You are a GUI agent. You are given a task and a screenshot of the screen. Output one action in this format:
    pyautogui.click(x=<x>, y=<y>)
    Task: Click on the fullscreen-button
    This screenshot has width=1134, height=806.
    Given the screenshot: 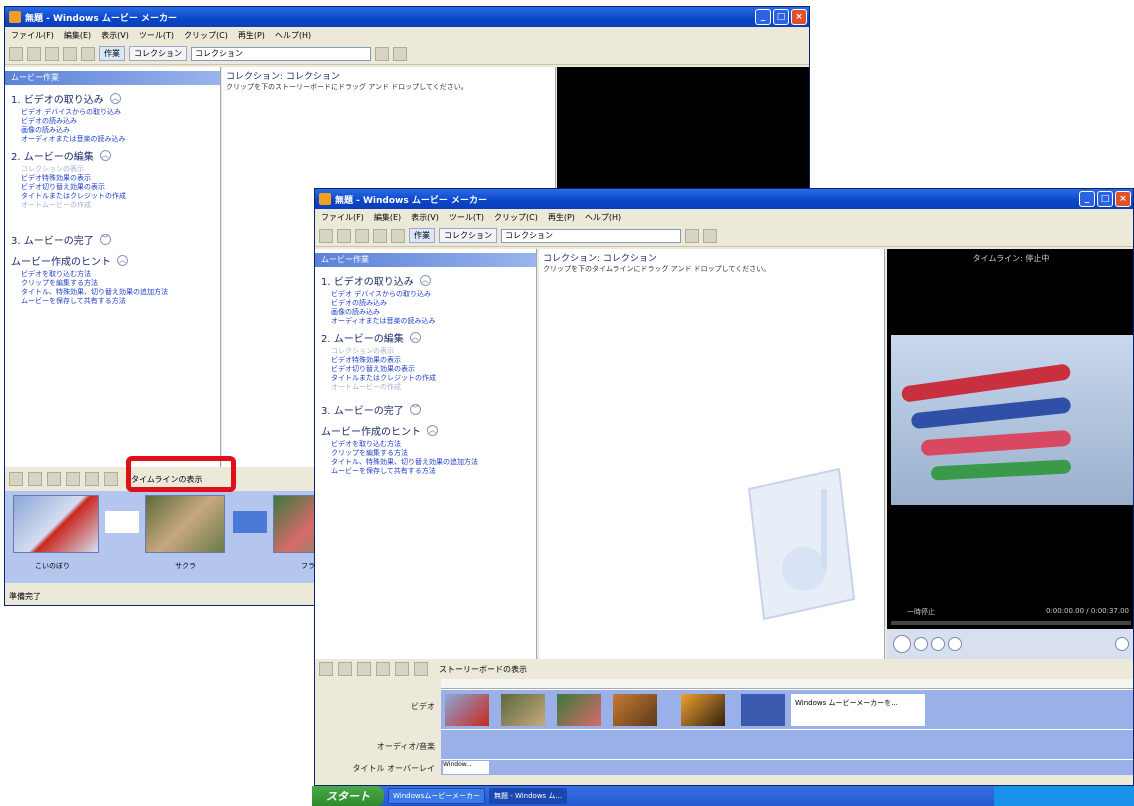 What is the action you would take?
    pyautogui.click(x=1122, y=644)
    